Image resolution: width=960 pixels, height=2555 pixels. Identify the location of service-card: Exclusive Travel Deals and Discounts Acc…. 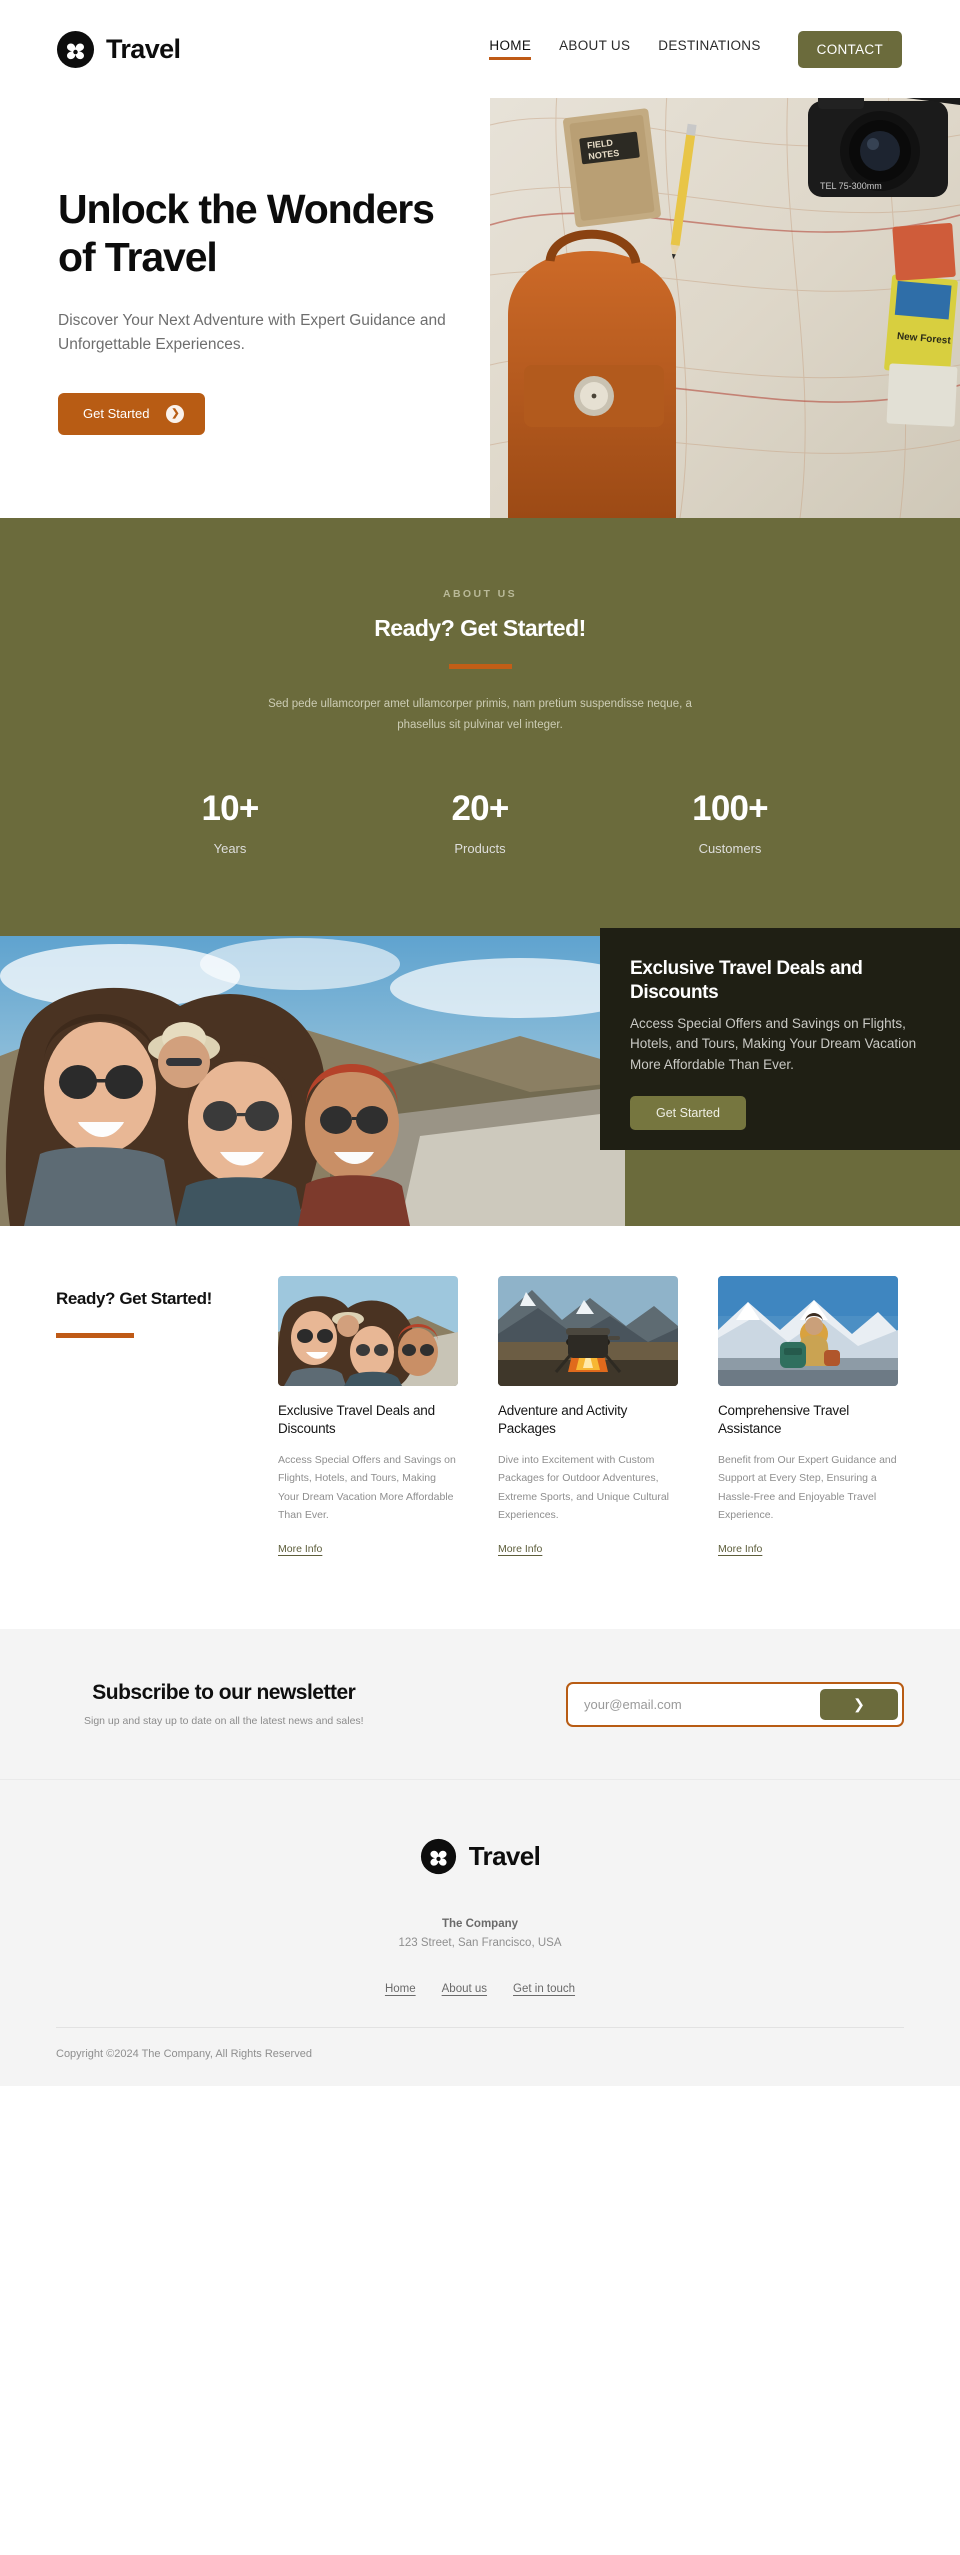
(368, 1416).